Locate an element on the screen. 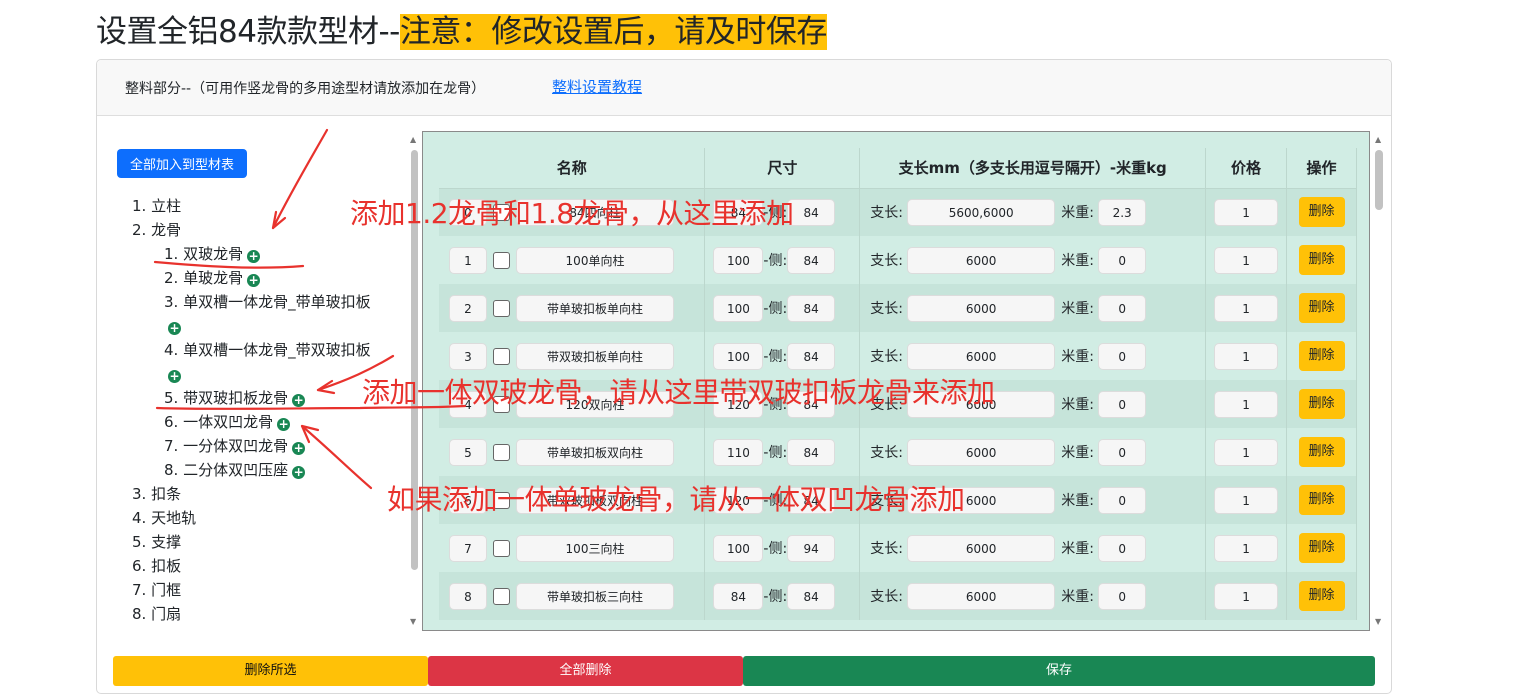 This screenshot has width=1516, height=694. side-input: 94 is located at coordinates (811, 548).